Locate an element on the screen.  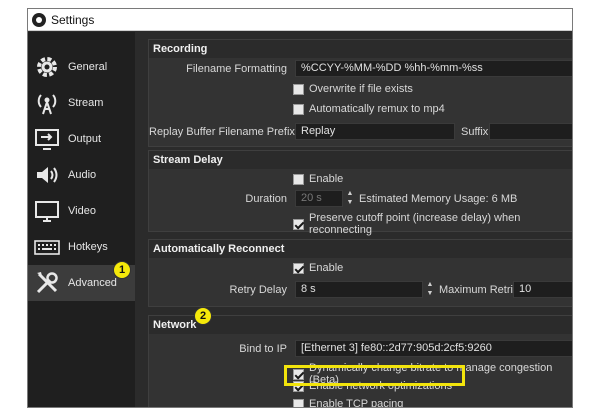
max-retries-label: Maximum Retries is located at coordinates (482, 290).